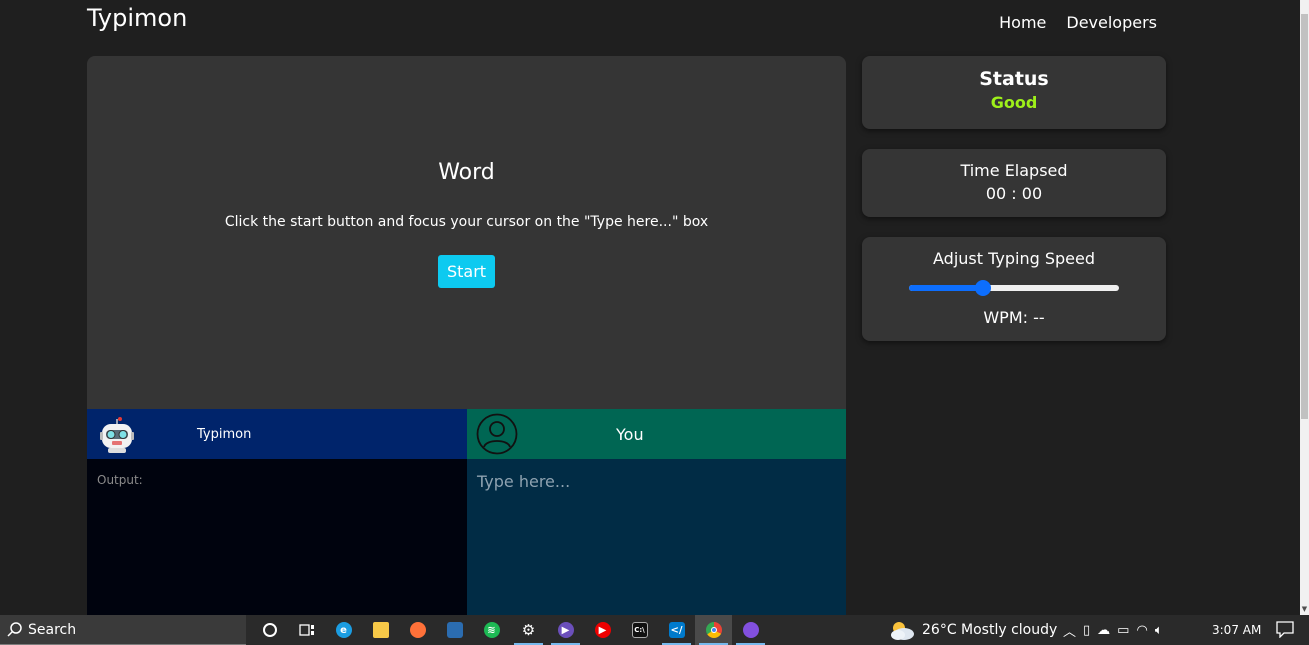  I want to click on status-card: Status Good, so click(1014, 92).